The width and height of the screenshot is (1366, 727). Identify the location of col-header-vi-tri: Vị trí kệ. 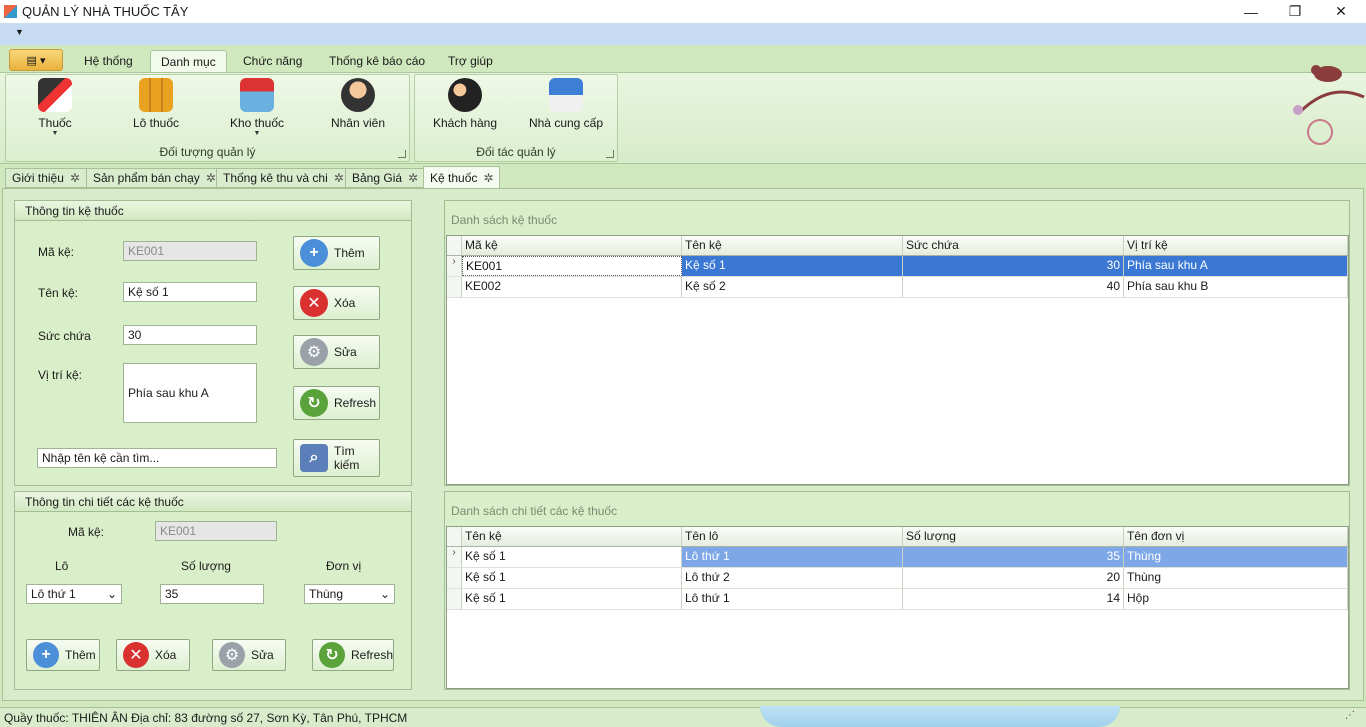
(1236, 245).